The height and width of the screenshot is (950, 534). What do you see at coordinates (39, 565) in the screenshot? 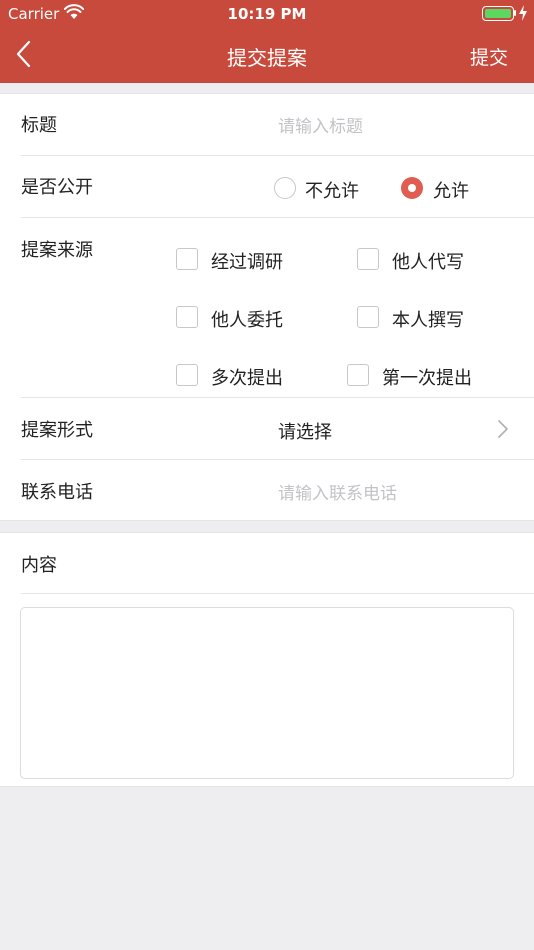
I see `content-label: 内容` at bounding box center [39, 565].